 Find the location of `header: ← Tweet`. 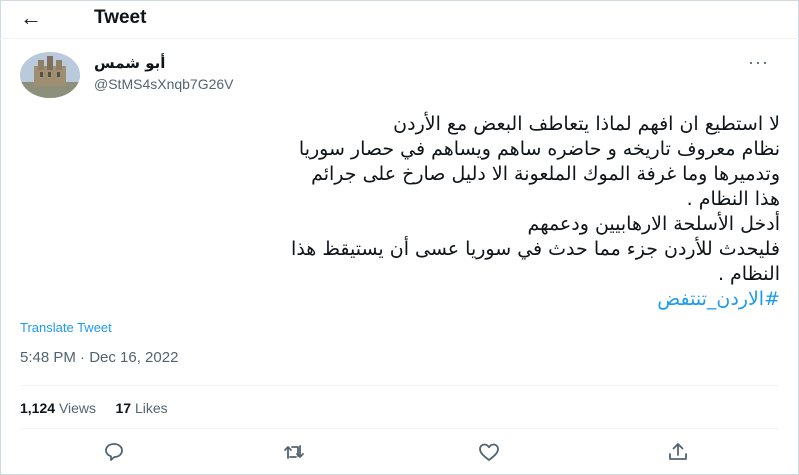

header: ← Tweet is located at coordinates (399, 19).